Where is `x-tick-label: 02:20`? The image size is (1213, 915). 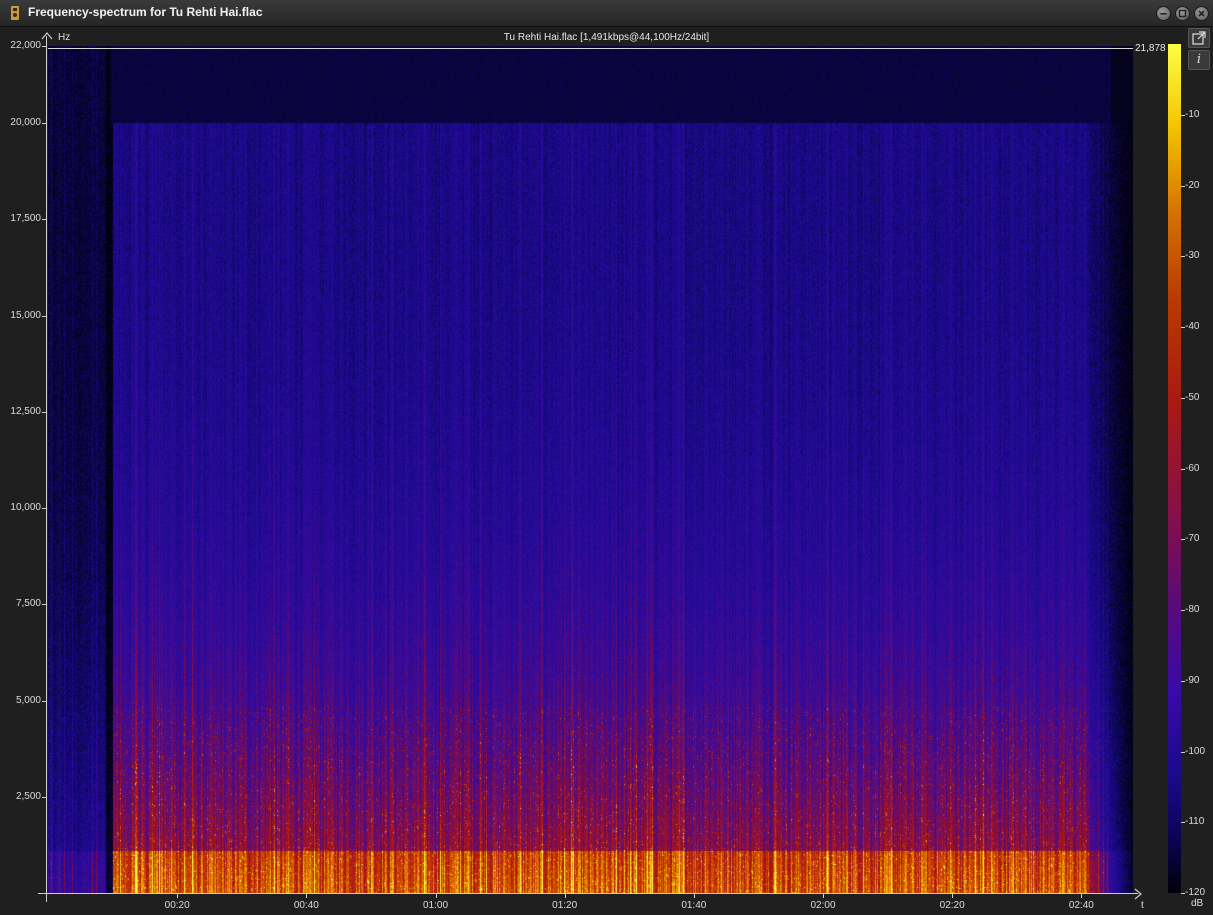 x-tick-label: 02:20 is located at coordinates (952, 905).